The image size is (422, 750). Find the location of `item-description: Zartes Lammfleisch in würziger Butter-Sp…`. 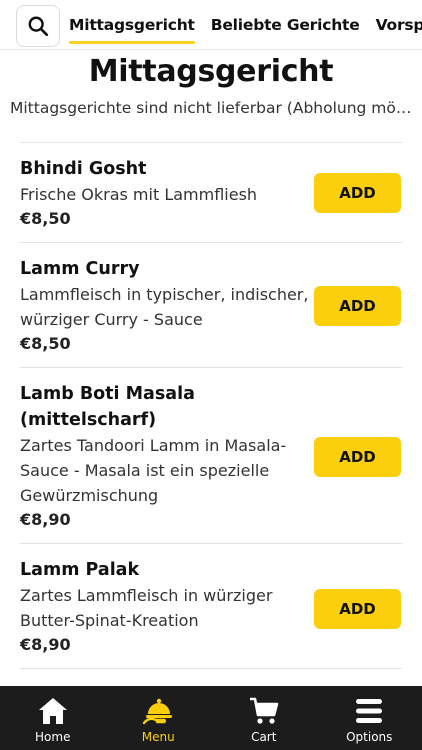

item-description: Zartes Lammfleisch in würziger Butter-Sp… is located at coordinates (146, 608).